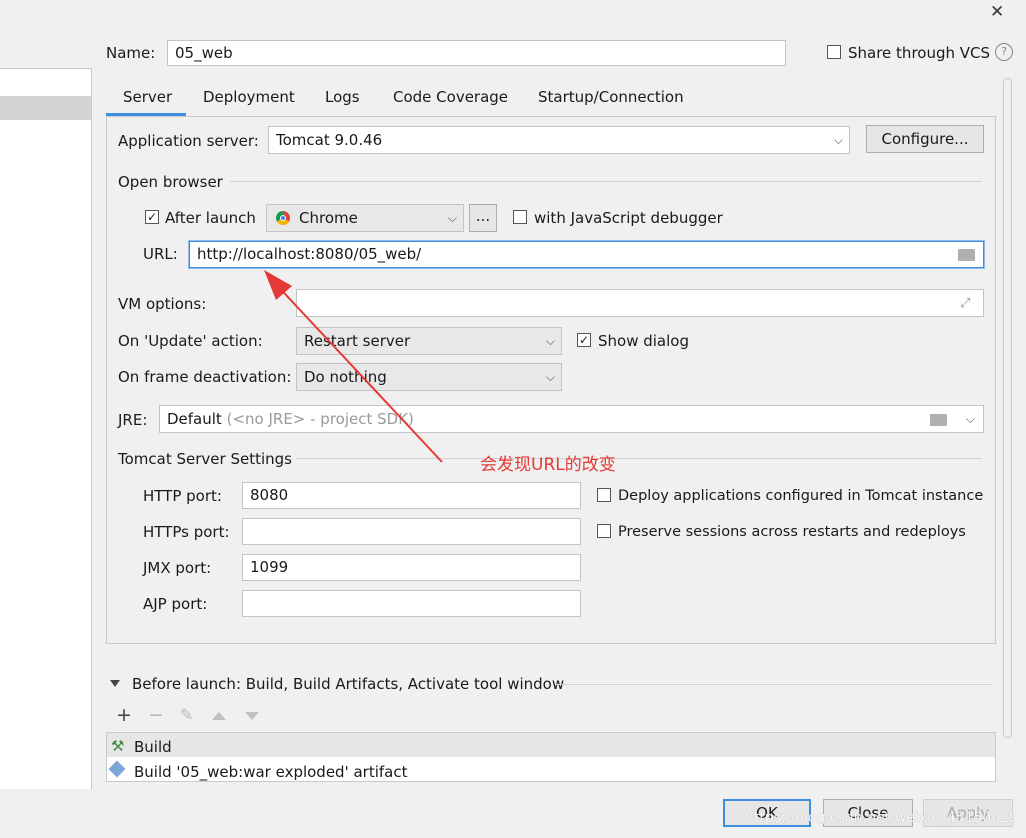  Describe the element at coordinates (133, 420) in the screenshot. I see `jre-label: JRE:` at that location.